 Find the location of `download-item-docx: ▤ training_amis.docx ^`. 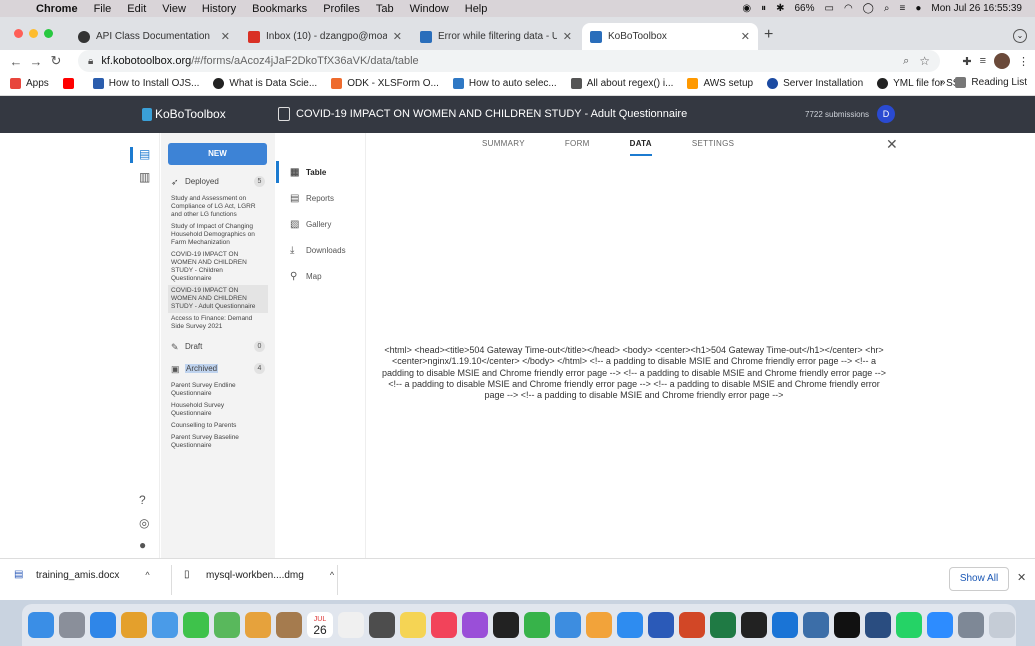

download-item-docx: ▤ training_amis.docx ^ is located at coordinates (82, 575).